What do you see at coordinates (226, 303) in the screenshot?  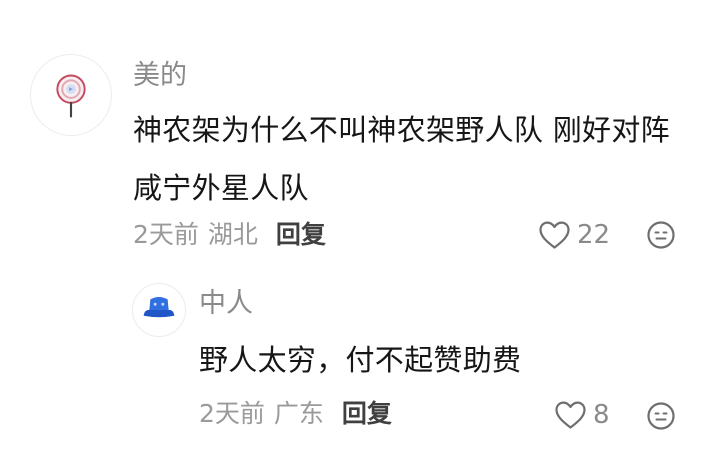 I see `reply-author-name: 中人` at bounding box center [226, 303].